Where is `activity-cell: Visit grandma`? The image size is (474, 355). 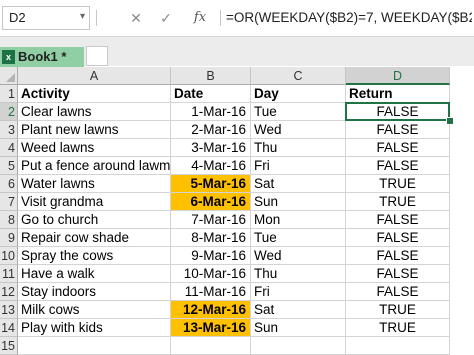 activity-cell: Visit grandma is located at coordinates (94, 202).